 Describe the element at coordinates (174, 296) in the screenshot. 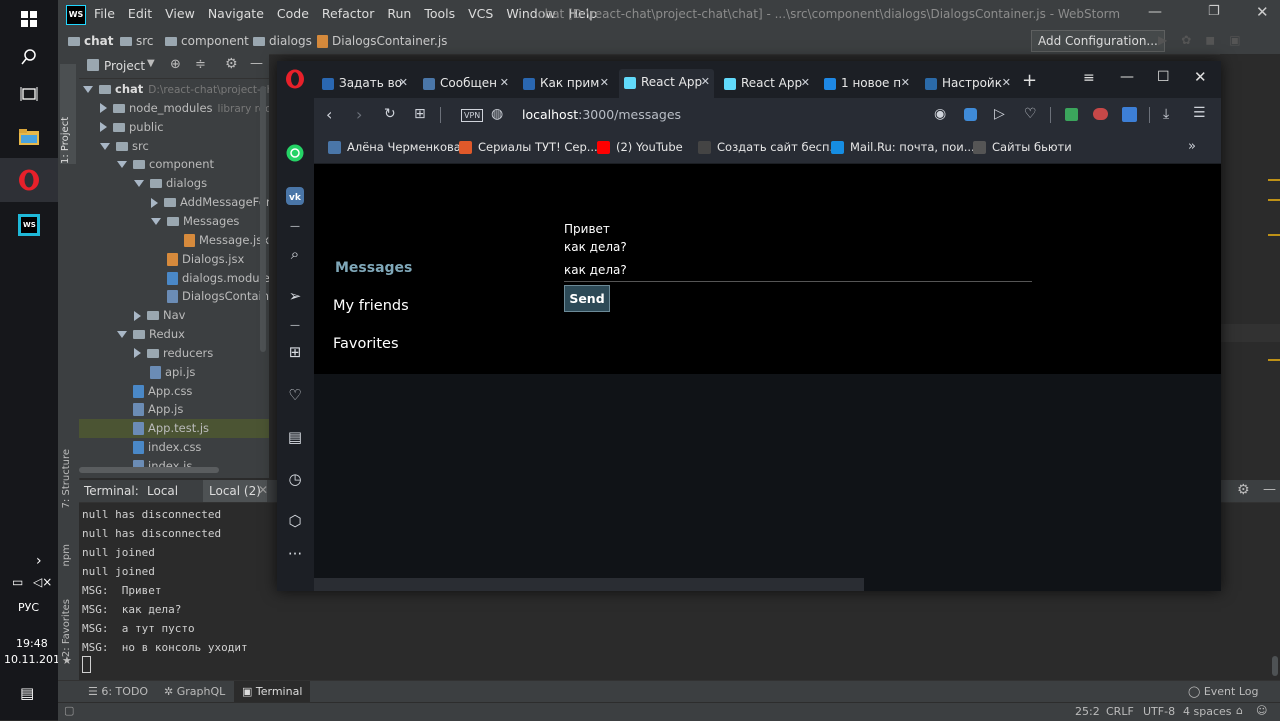

I see `tree-item: DialogsContainer.js` at that location.